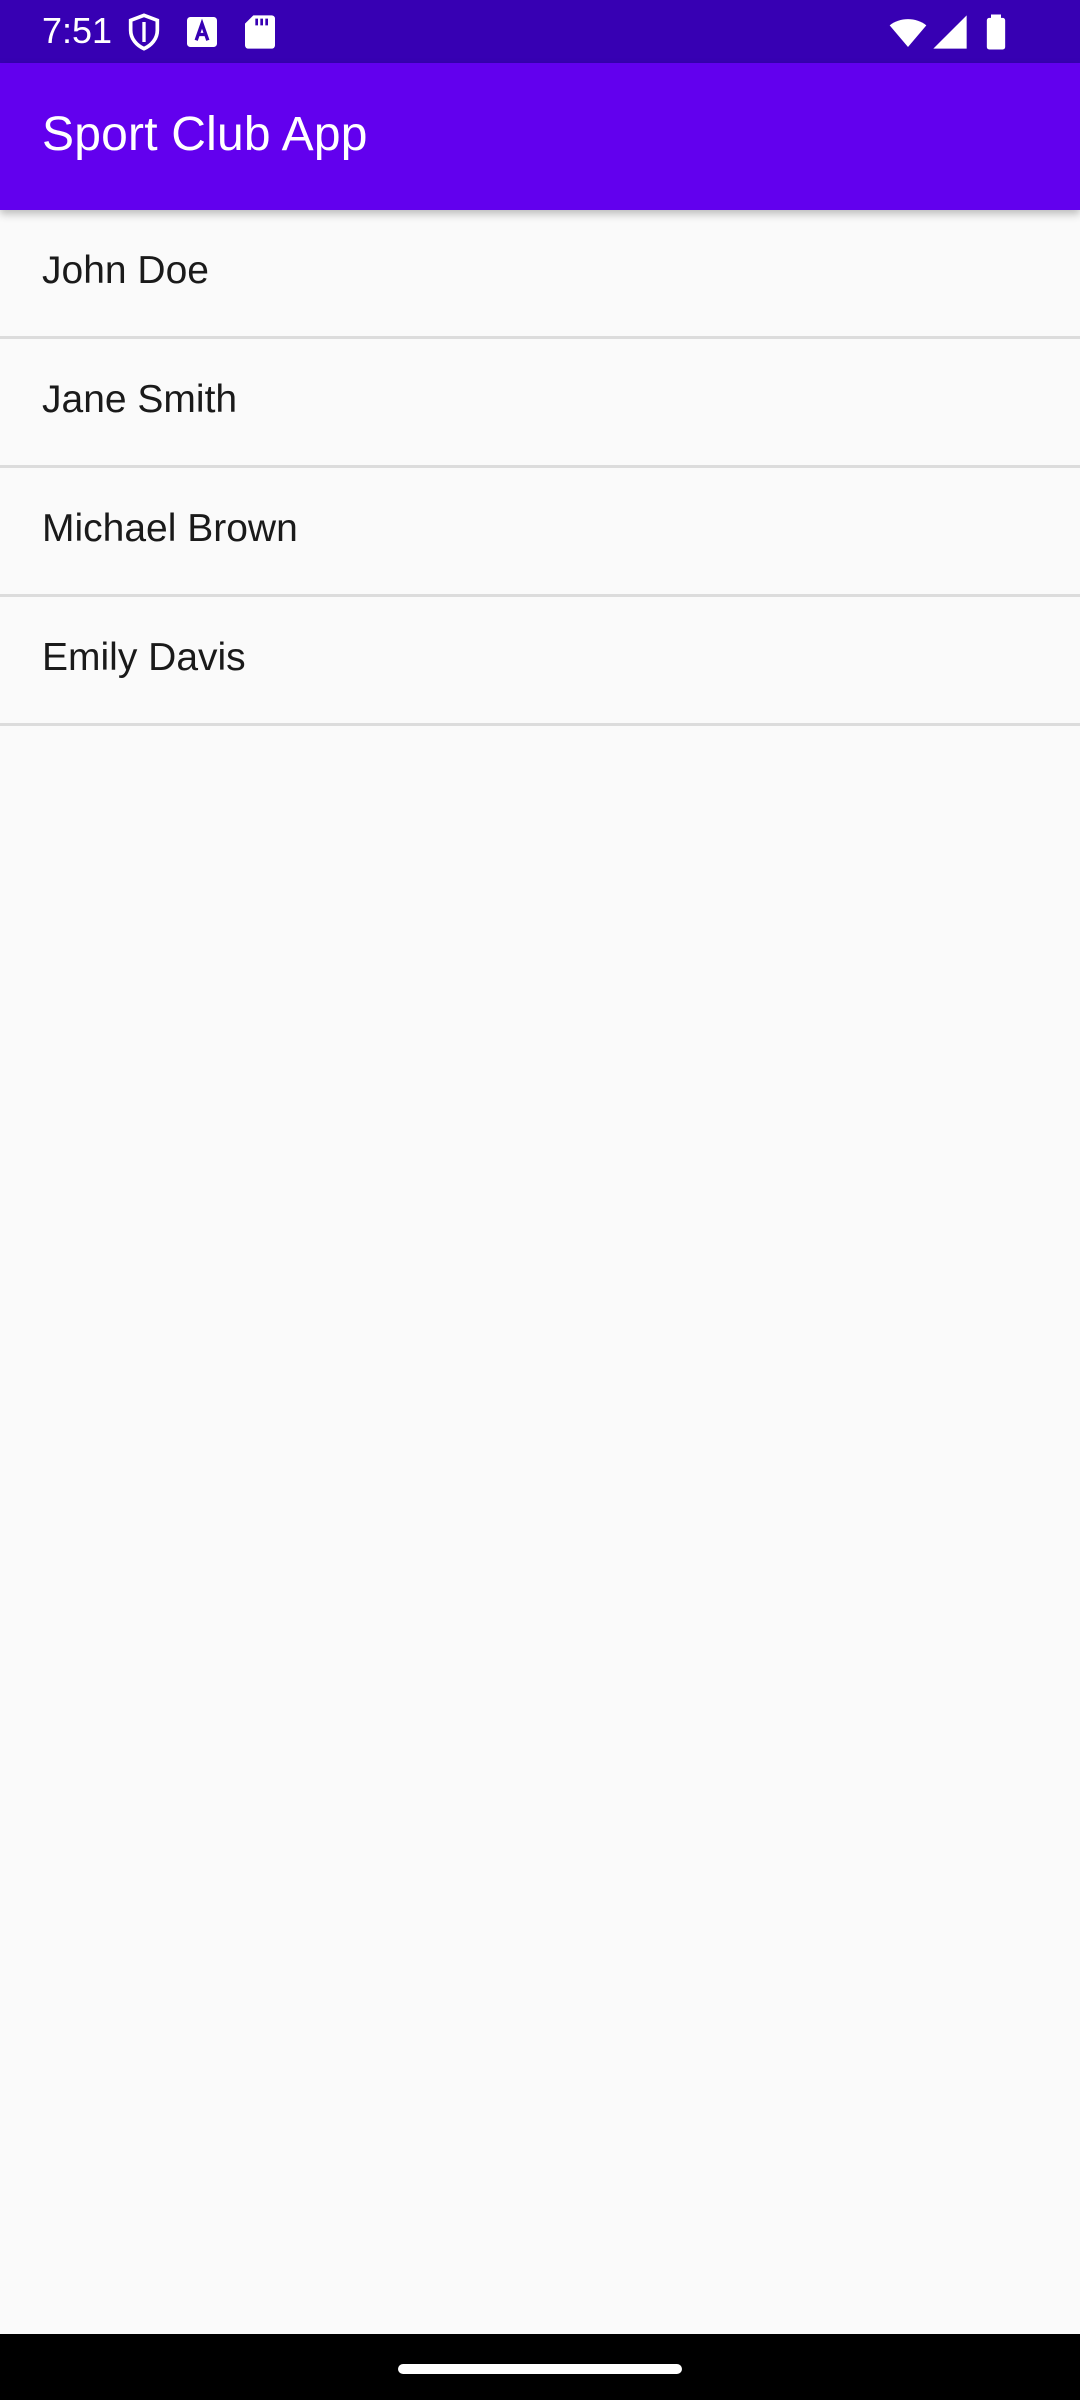 The width and height of the screenshot is (1080, 2400). What do you see at coordinates (205, 134) in the screenshot?
I see `app-title: Sport Club App` at bounding box center [205, 134].